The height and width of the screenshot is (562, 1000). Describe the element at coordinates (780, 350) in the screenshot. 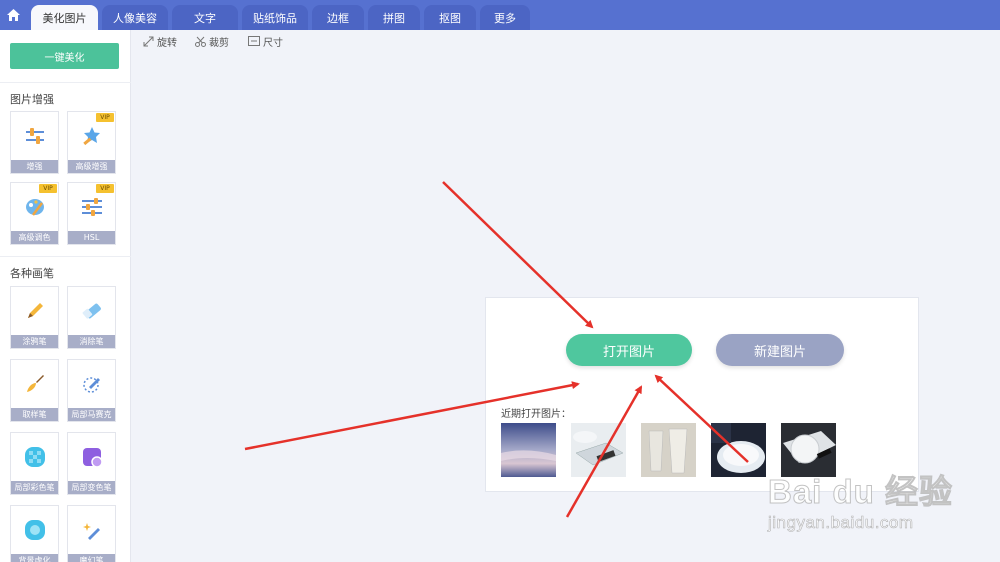

I see `new-image-button: 新建图片` at that location.